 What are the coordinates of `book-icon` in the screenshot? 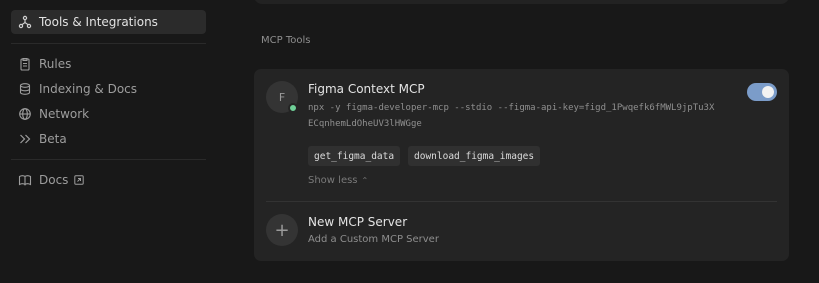 It's located at (25, 180).